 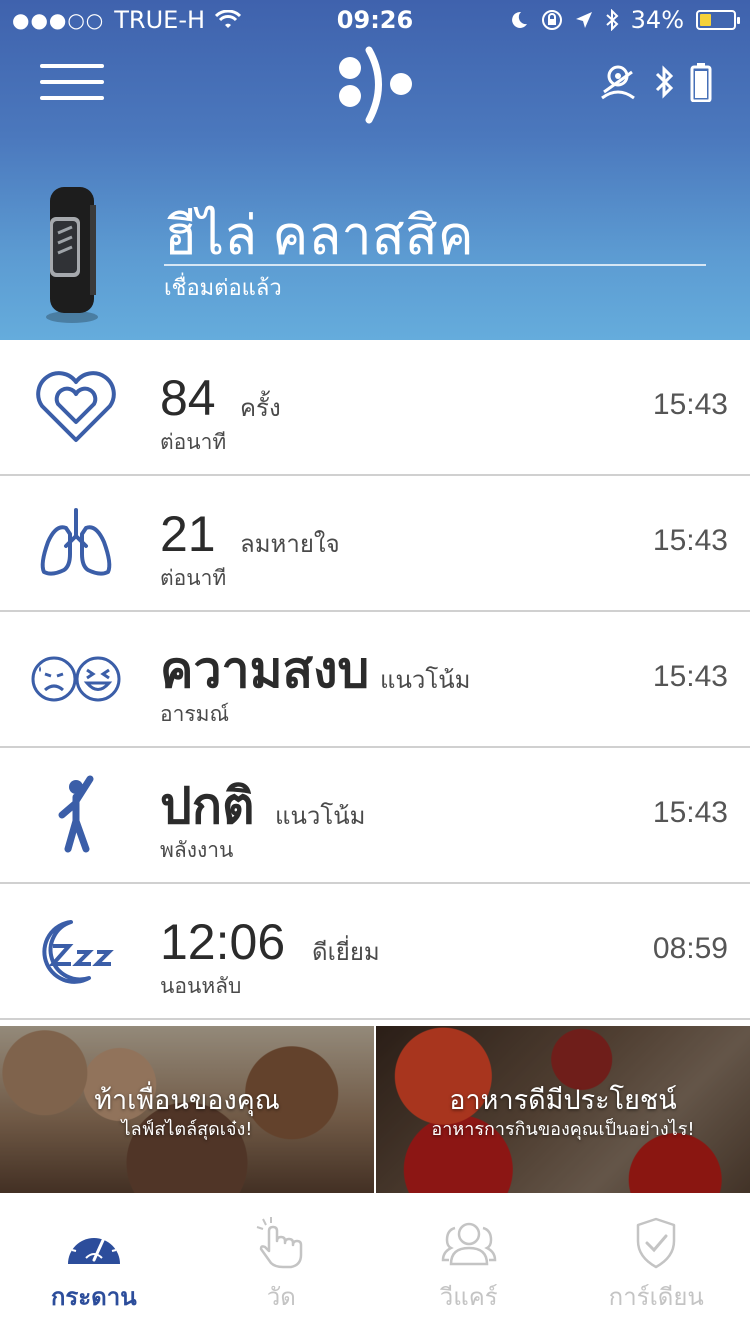 What do you see at coordinates (187, 1129) in the screenshot?
I see `banner-subtitle: ไลฟ์สไตล์สุดเจ๋ง!` at bounding box center [187, 1129].